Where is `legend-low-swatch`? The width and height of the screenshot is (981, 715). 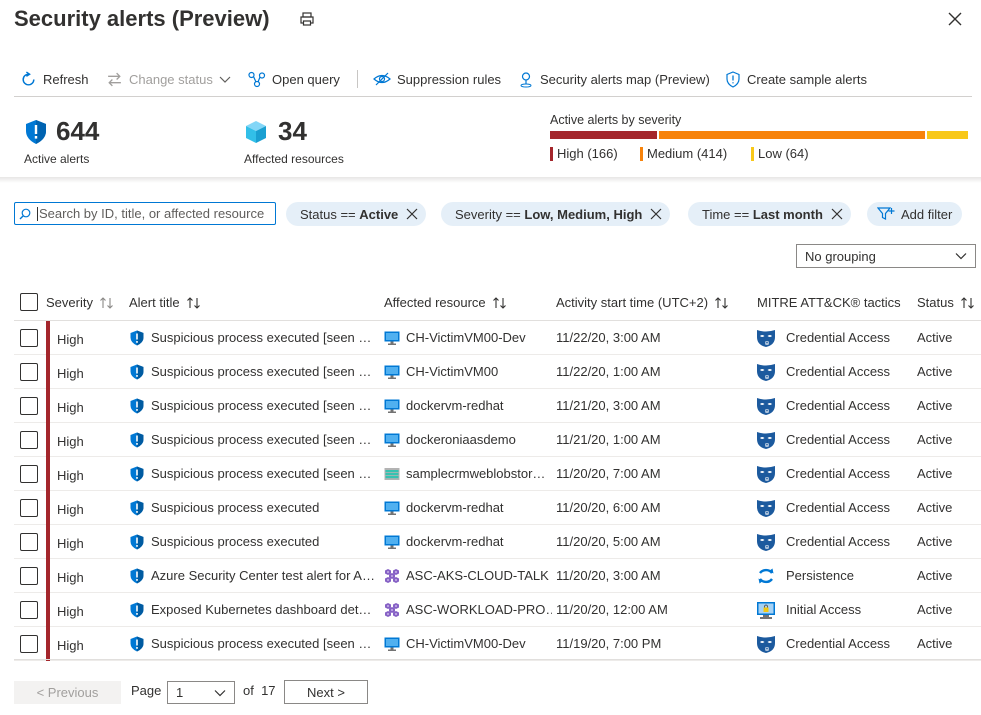 legend-low-swatch is located at coordinates (752, 153).